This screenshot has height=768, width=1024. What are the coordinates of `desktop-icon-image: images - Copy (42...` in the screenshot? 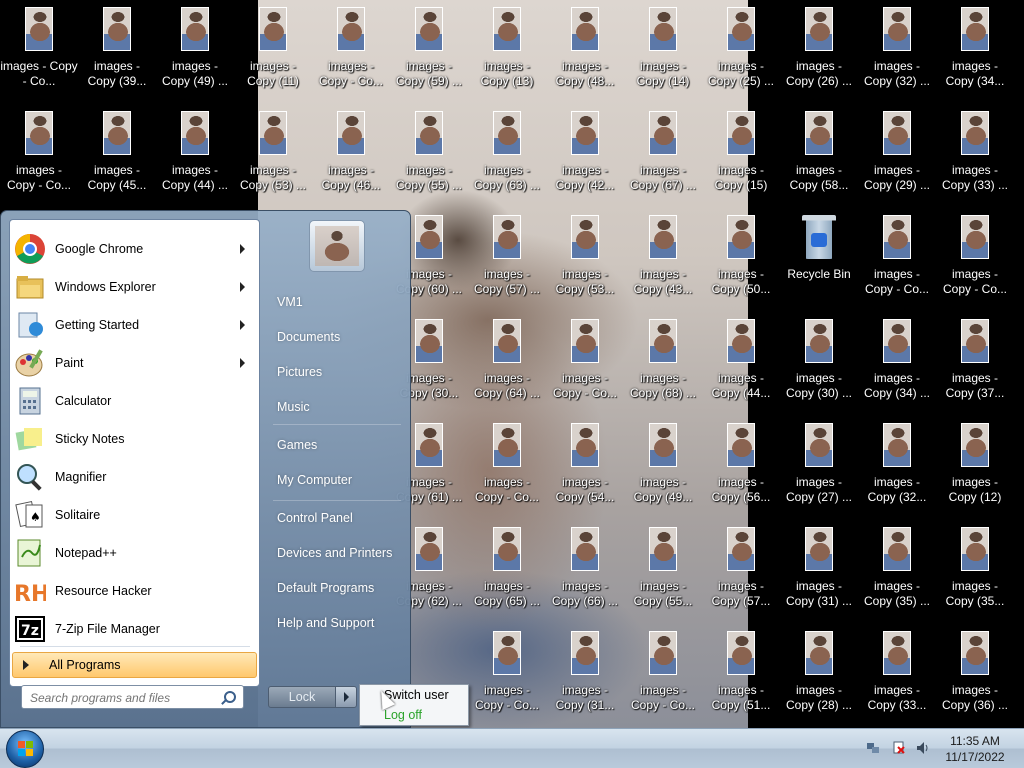 It's located at (585, 154).